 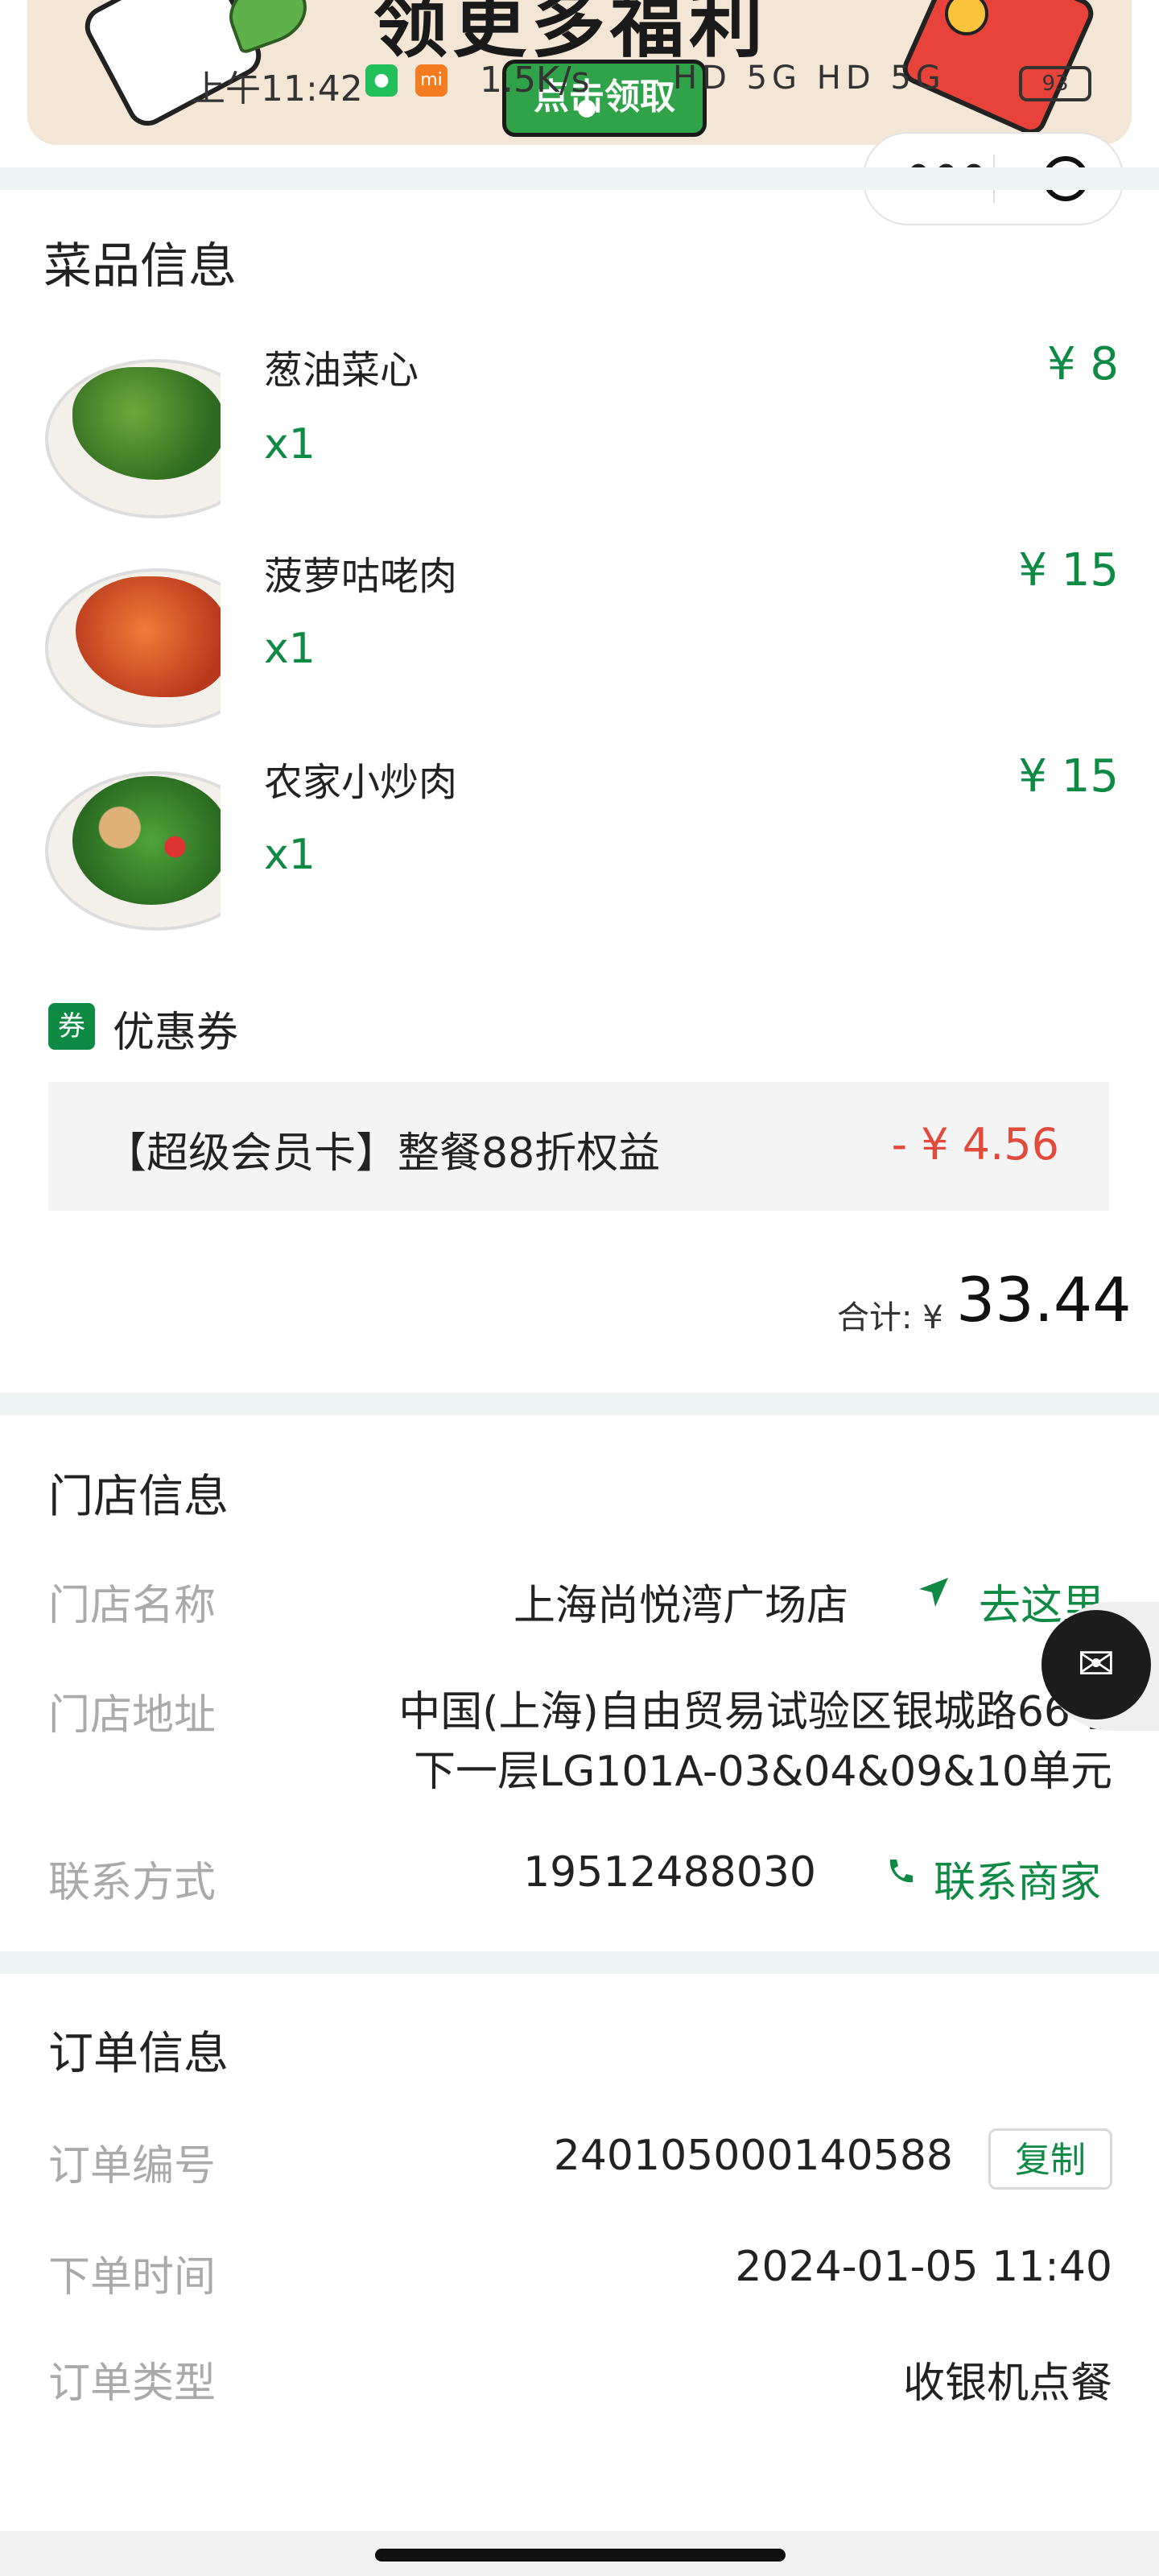 What do you see at coordinates (176, 1033) in the screenshot?
I see `coupon-title: 优惠券` at bounding box center [176, 1033].